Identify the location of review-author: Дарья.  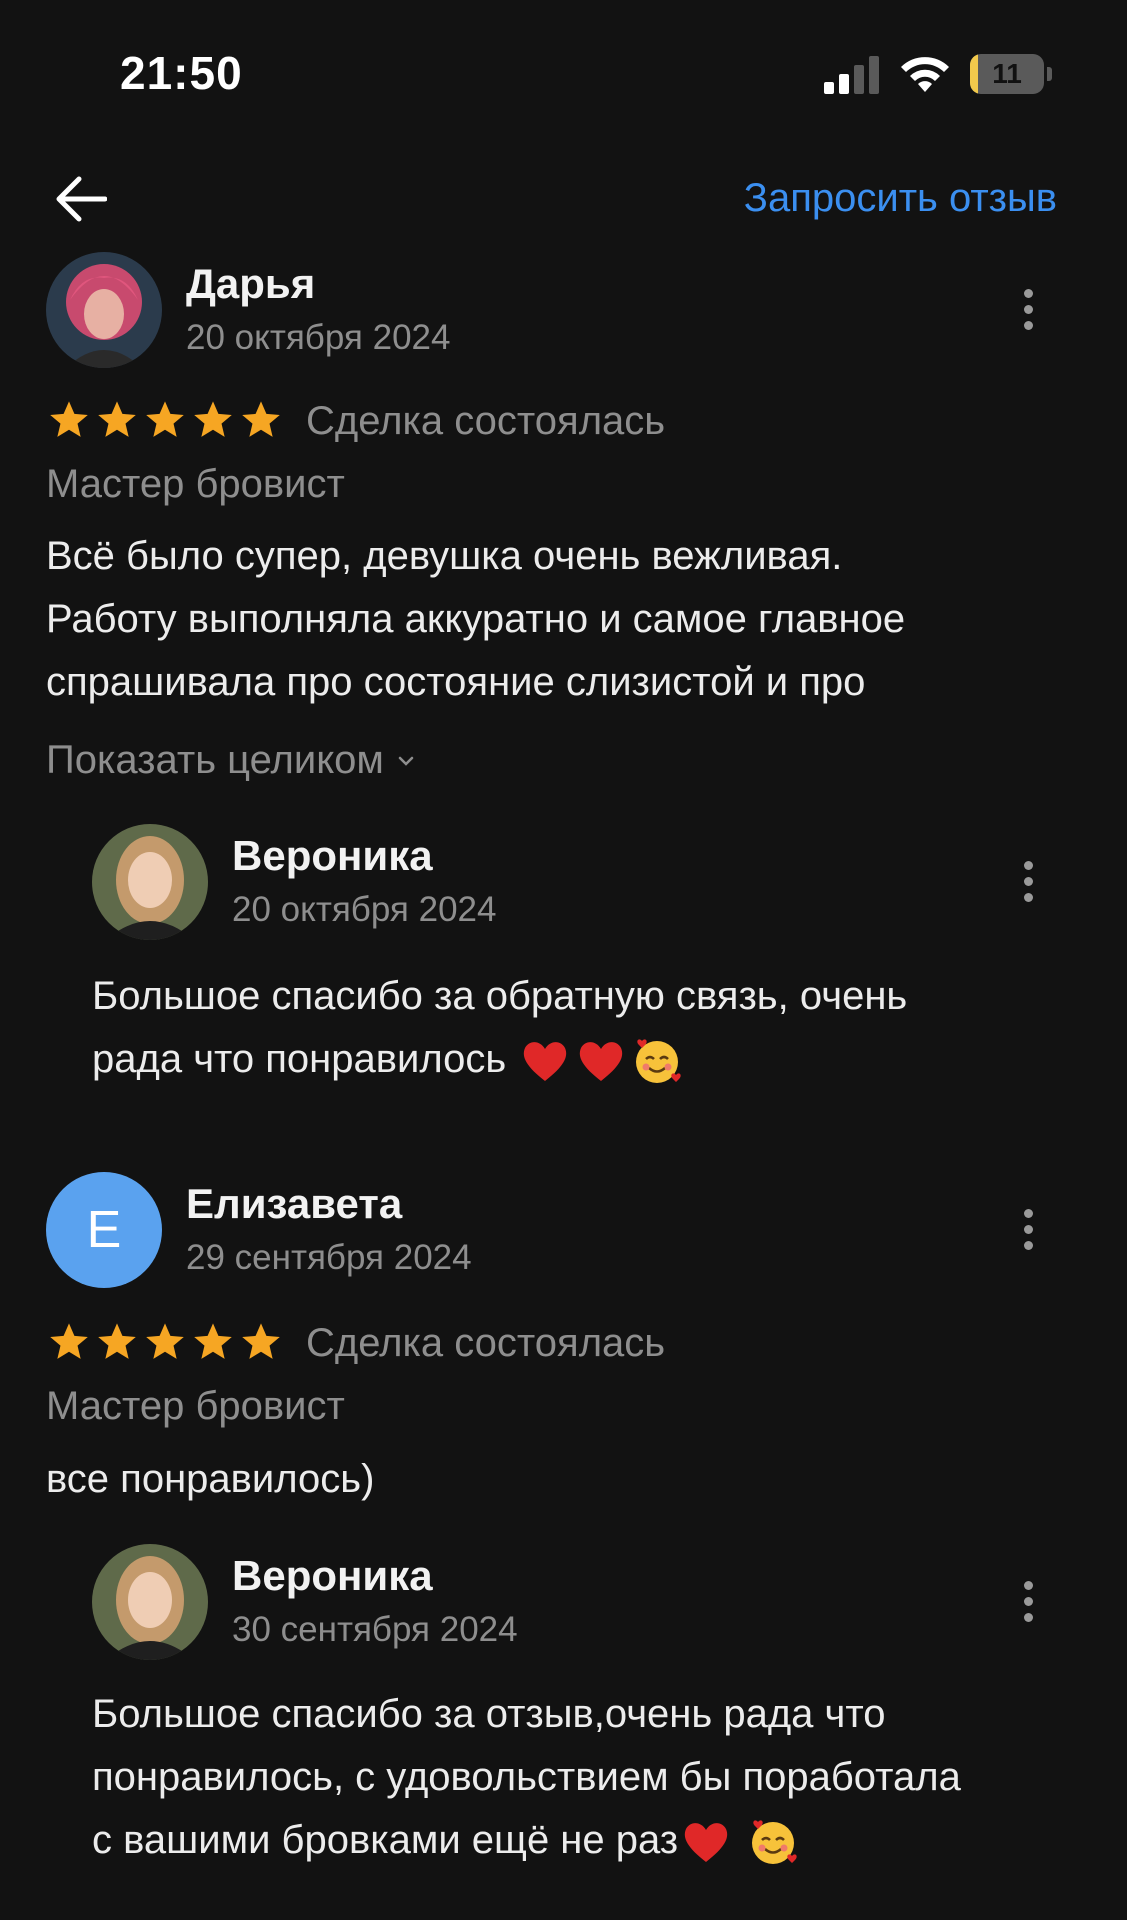
(251, 283).